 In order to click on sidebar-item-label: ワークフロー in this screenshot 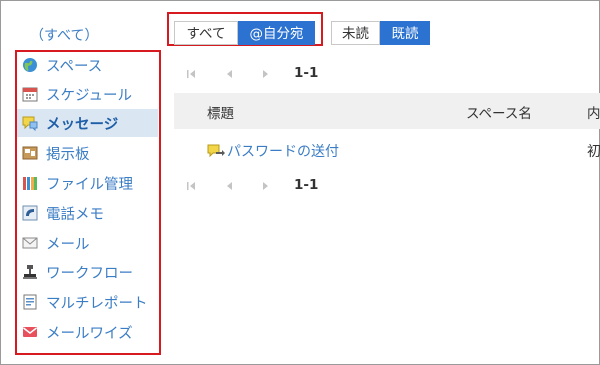, I will do `click(89, 273)`.